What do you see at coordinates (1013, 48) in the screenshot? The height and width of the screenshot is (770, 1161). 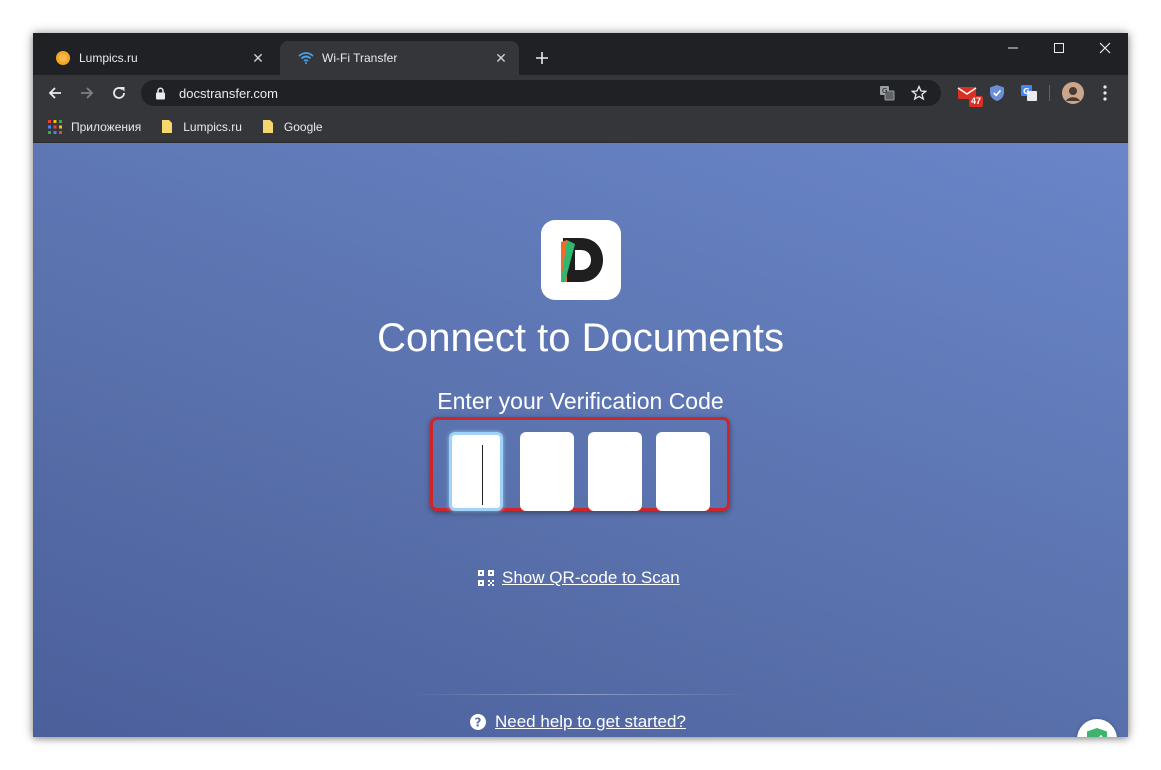 I see `minimize-button` at bounding box center [1013, 48].